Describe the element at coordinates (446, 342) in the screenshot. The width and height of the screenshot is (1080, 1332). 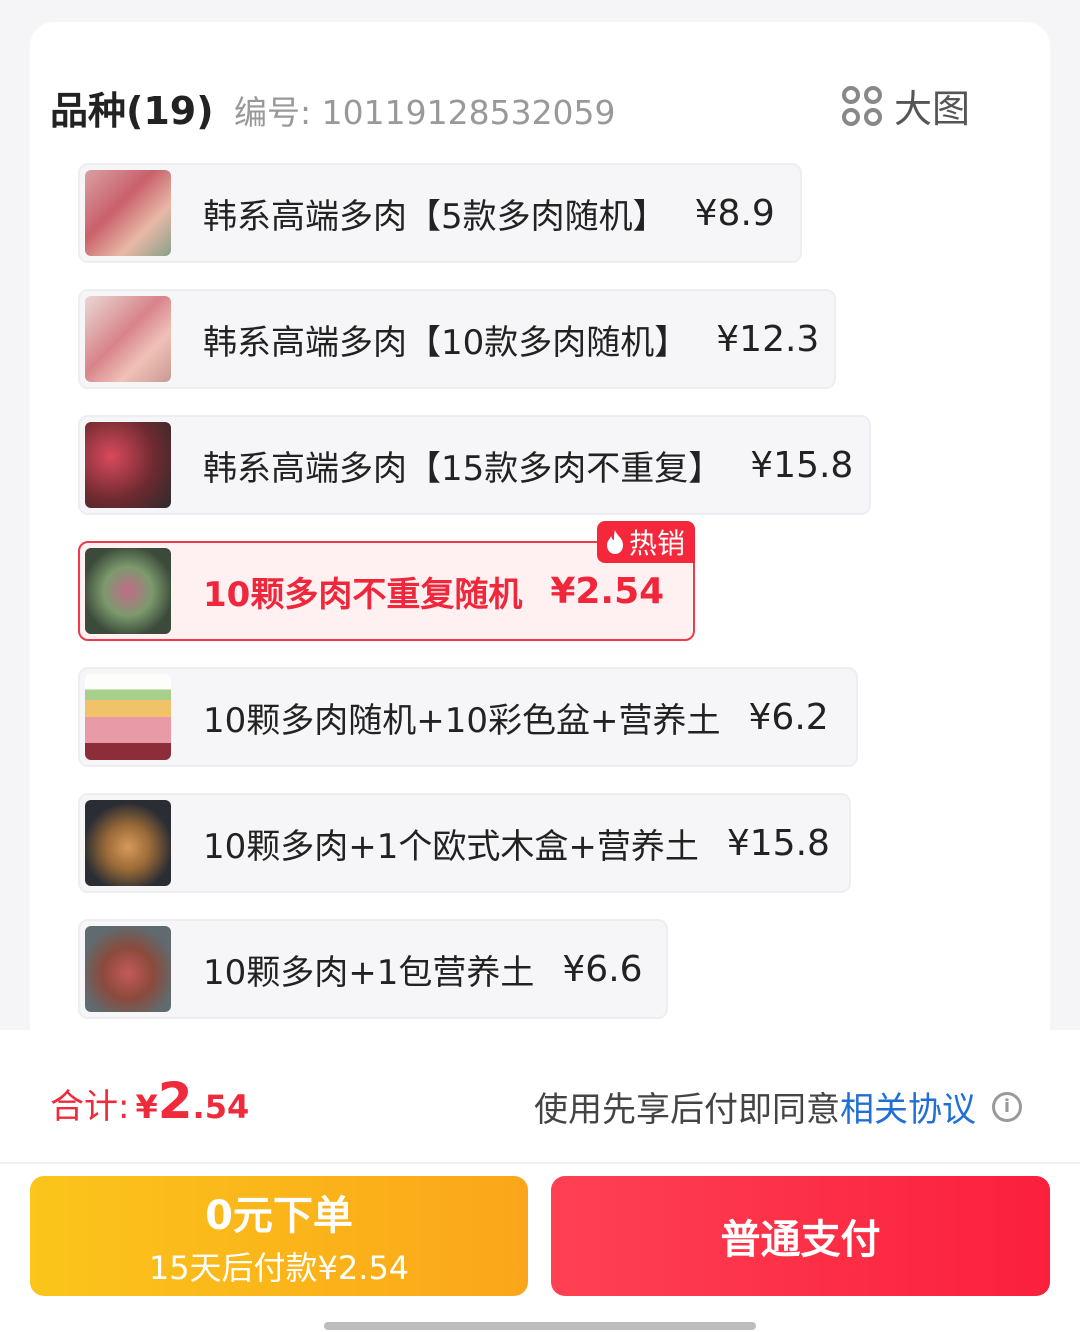
I see `variant-name: 韩系高端多肉【10款多肉随机】` at that location.